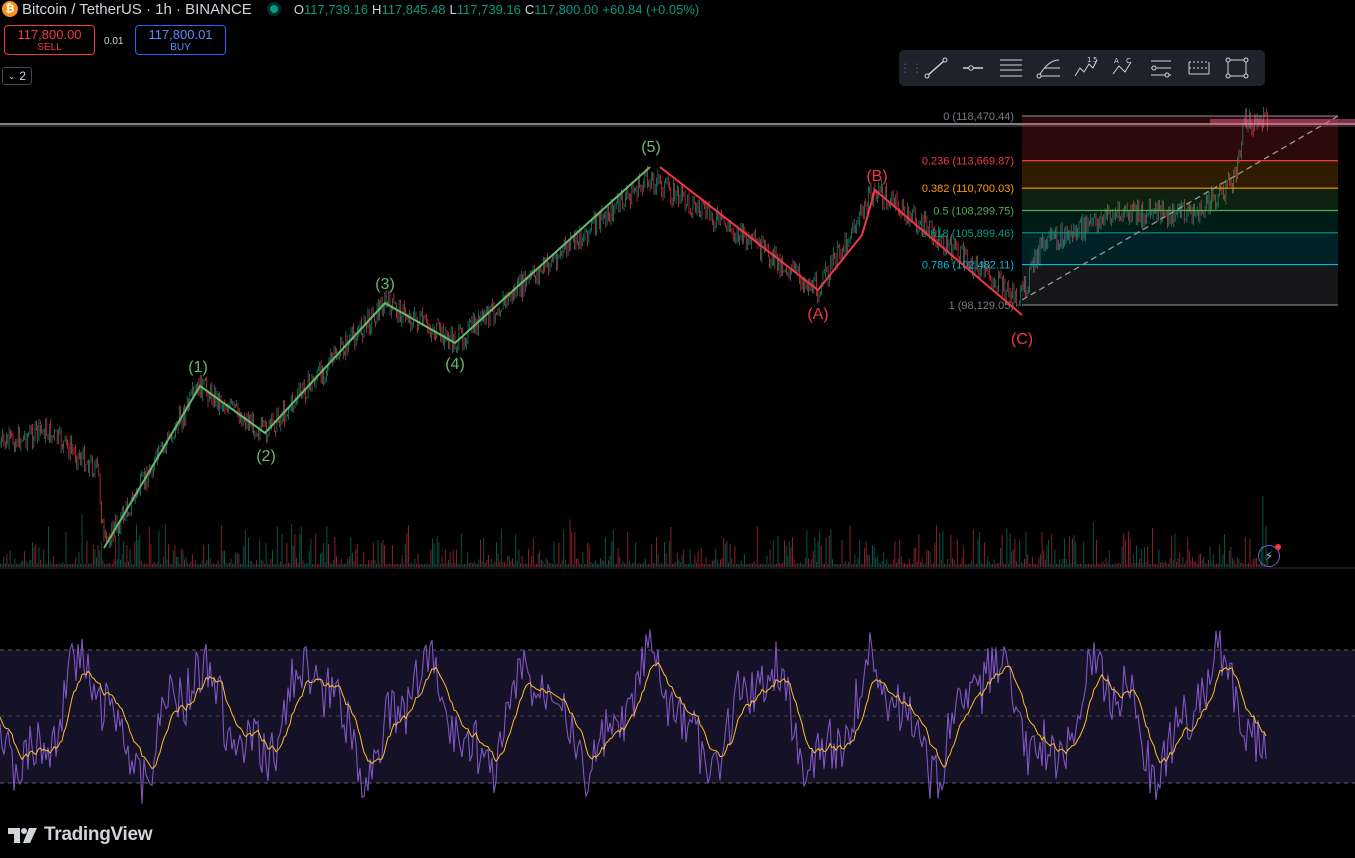  What do you see at coordinates (974, 68) in the screenshot?
I see `horizontal-ray-icon` at bounding box center [974, 68].